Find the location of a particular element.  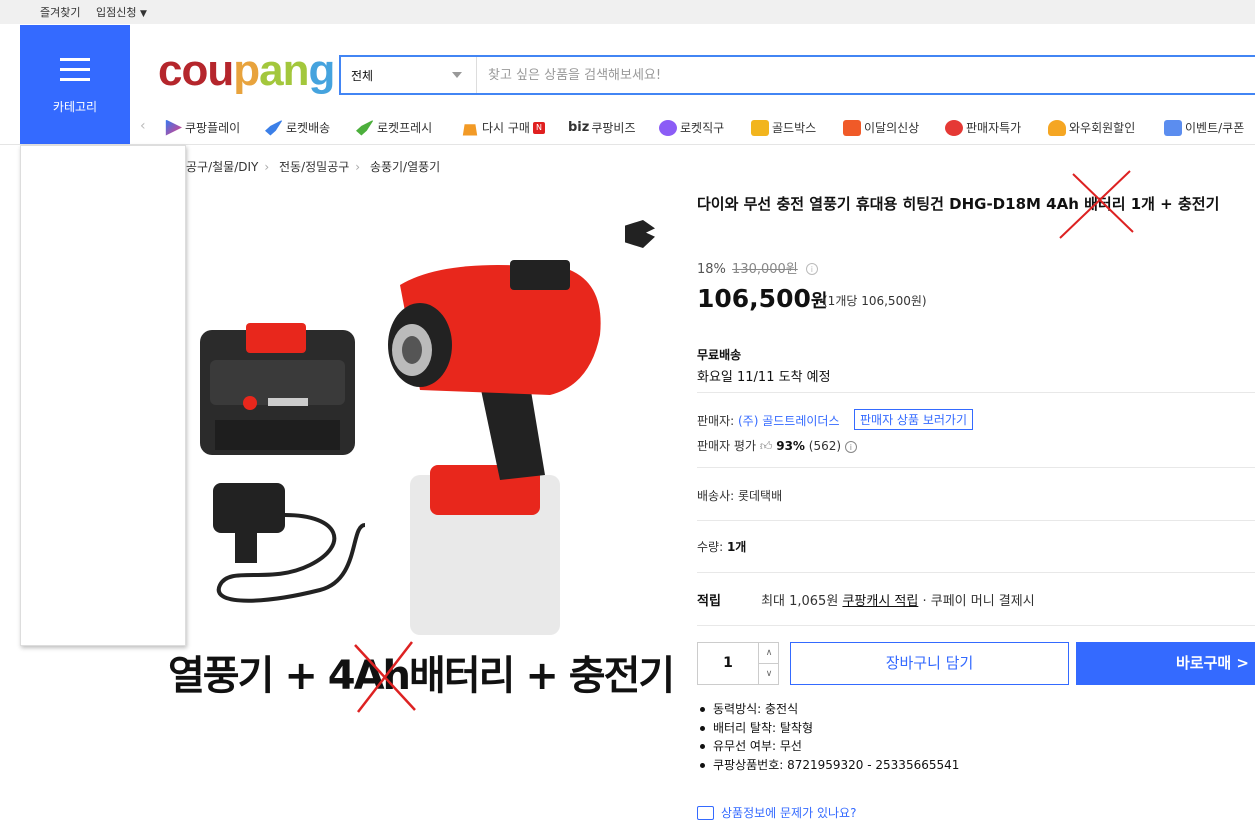

buy-now-button: 바로구매 > is located at coordinates (1165, 663).